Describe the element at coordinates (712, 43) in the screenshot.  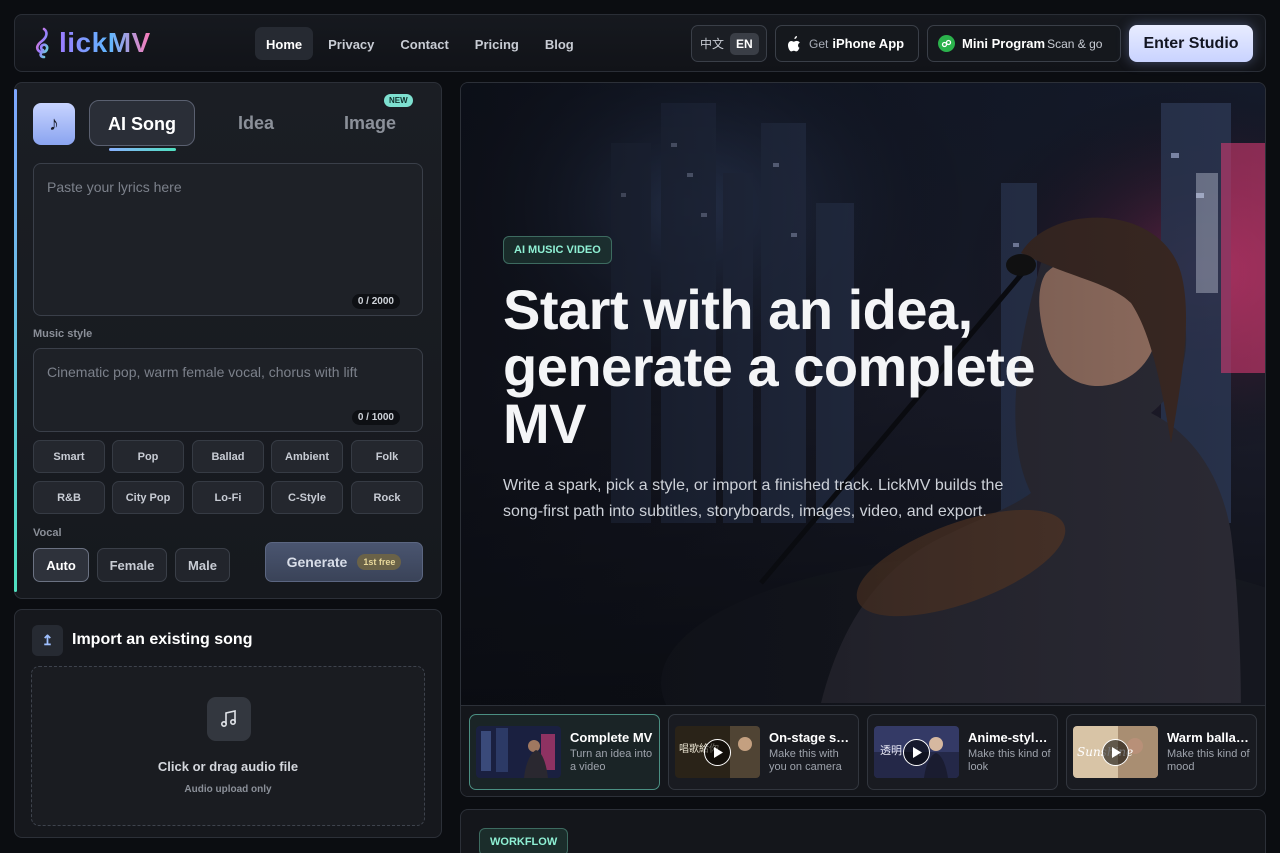
I see `lang-zh-option: 中文` at that location.